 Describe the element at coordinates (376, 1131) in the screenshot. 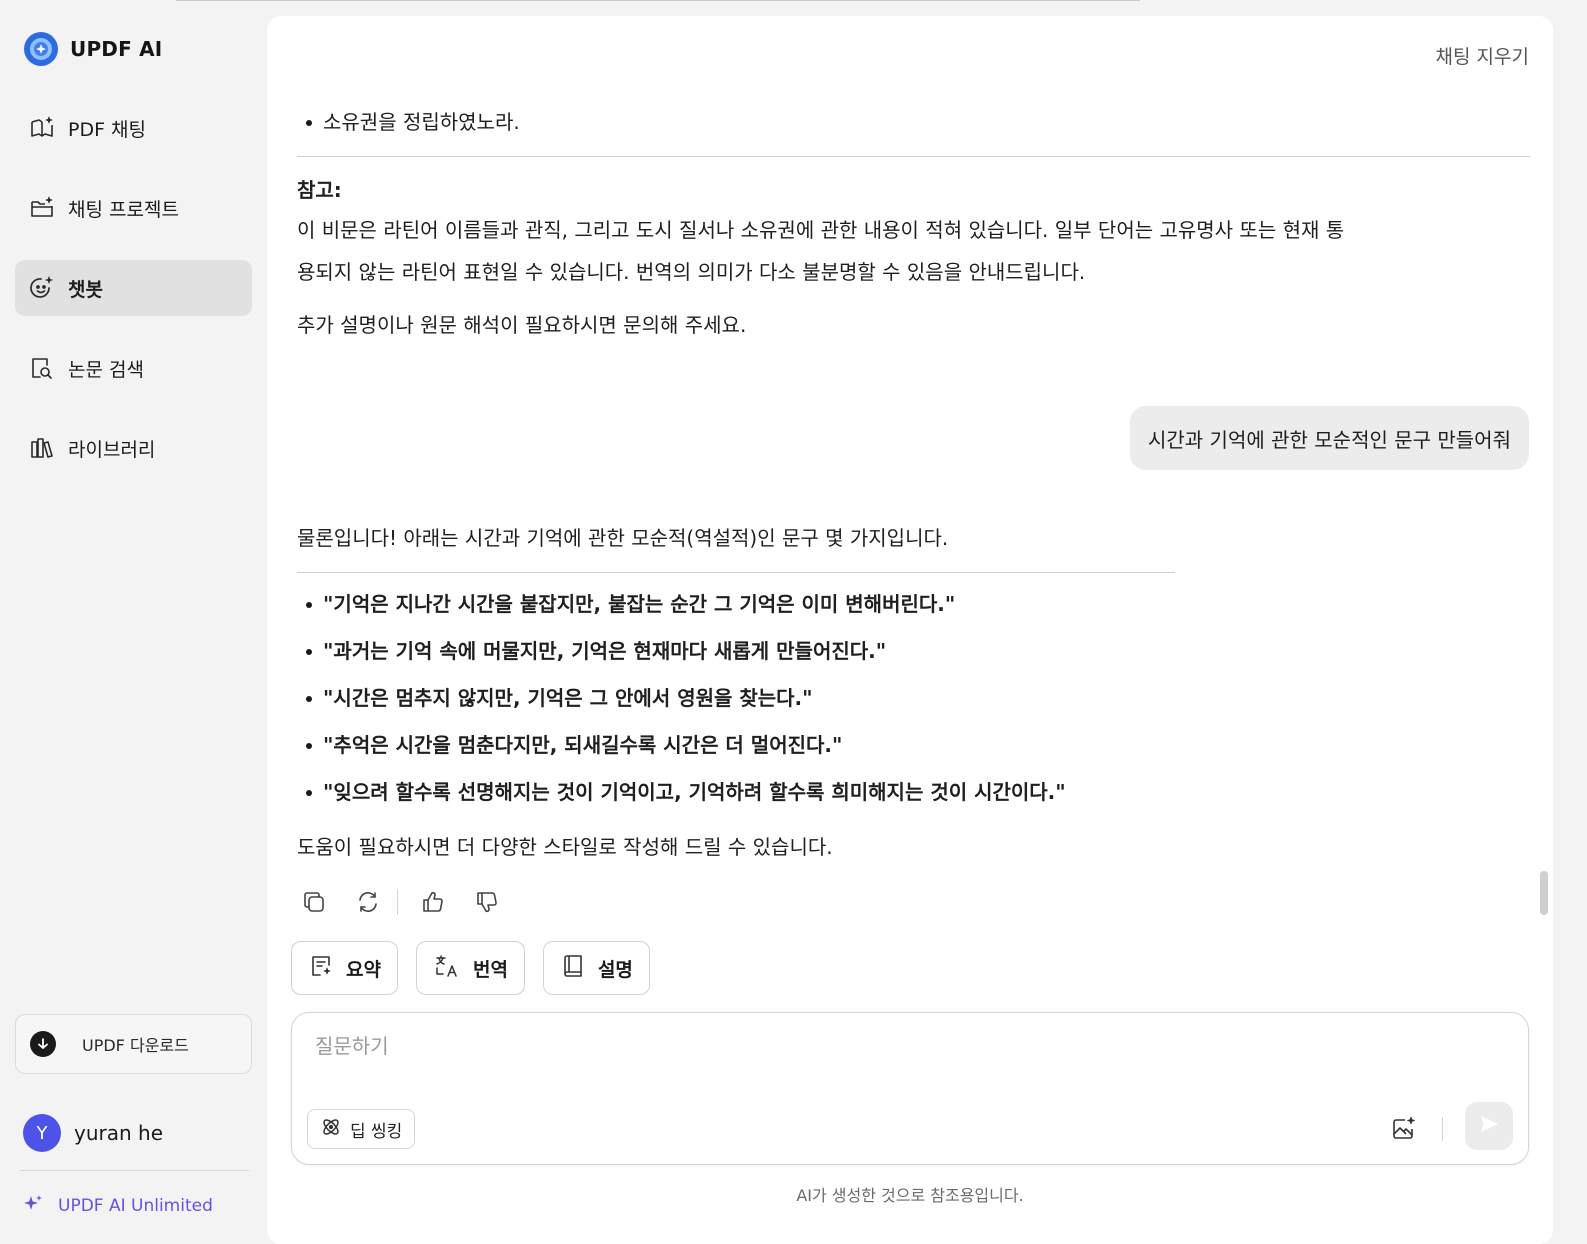

I see `deep-thinking-label: 딥 씽킹` at that location.